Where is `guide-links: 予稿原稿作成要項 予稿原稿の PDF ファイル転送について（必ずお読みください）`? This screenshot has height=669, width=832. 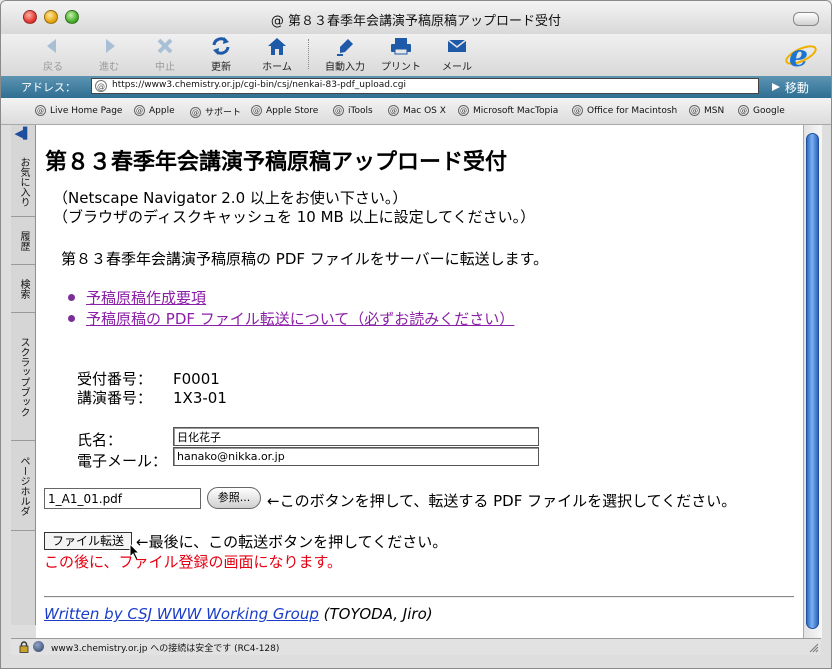
guide-links: 予稿原稿作成要項 予稿原稿の PDF ファイル転送について（必ずお読みください） is located at coordinates (291, 308).